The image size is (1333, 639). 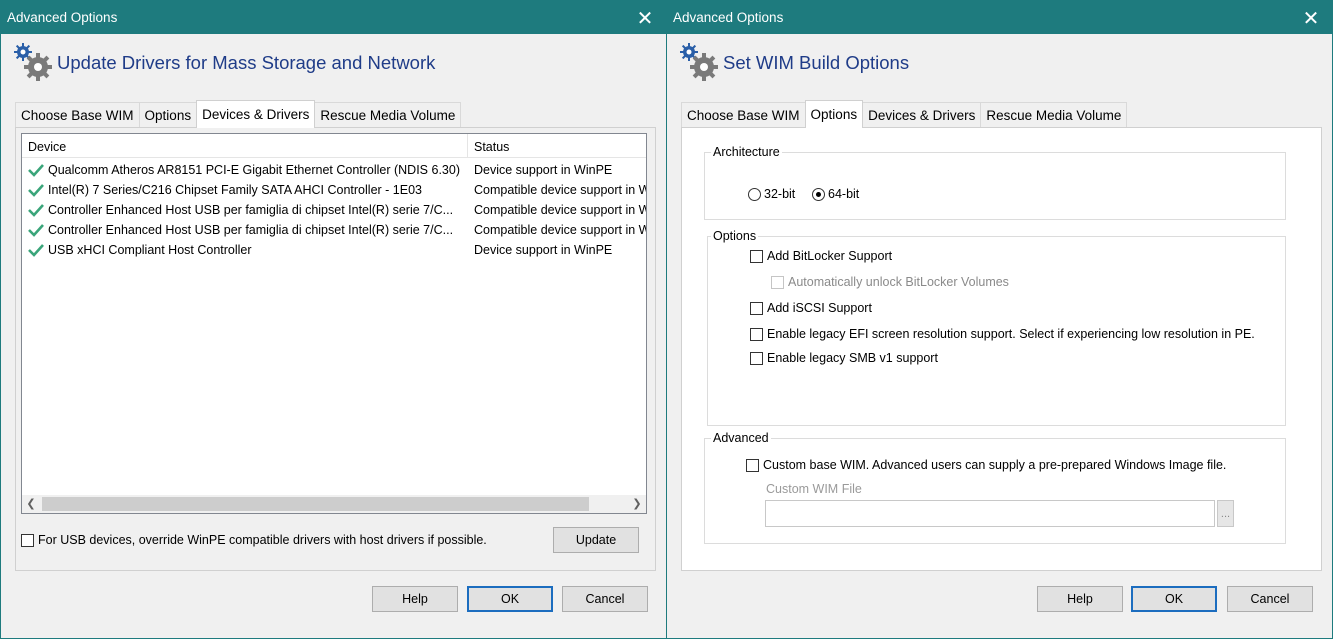 I want to click on architecture-legend: Architecture, so click(x=746, y=152).